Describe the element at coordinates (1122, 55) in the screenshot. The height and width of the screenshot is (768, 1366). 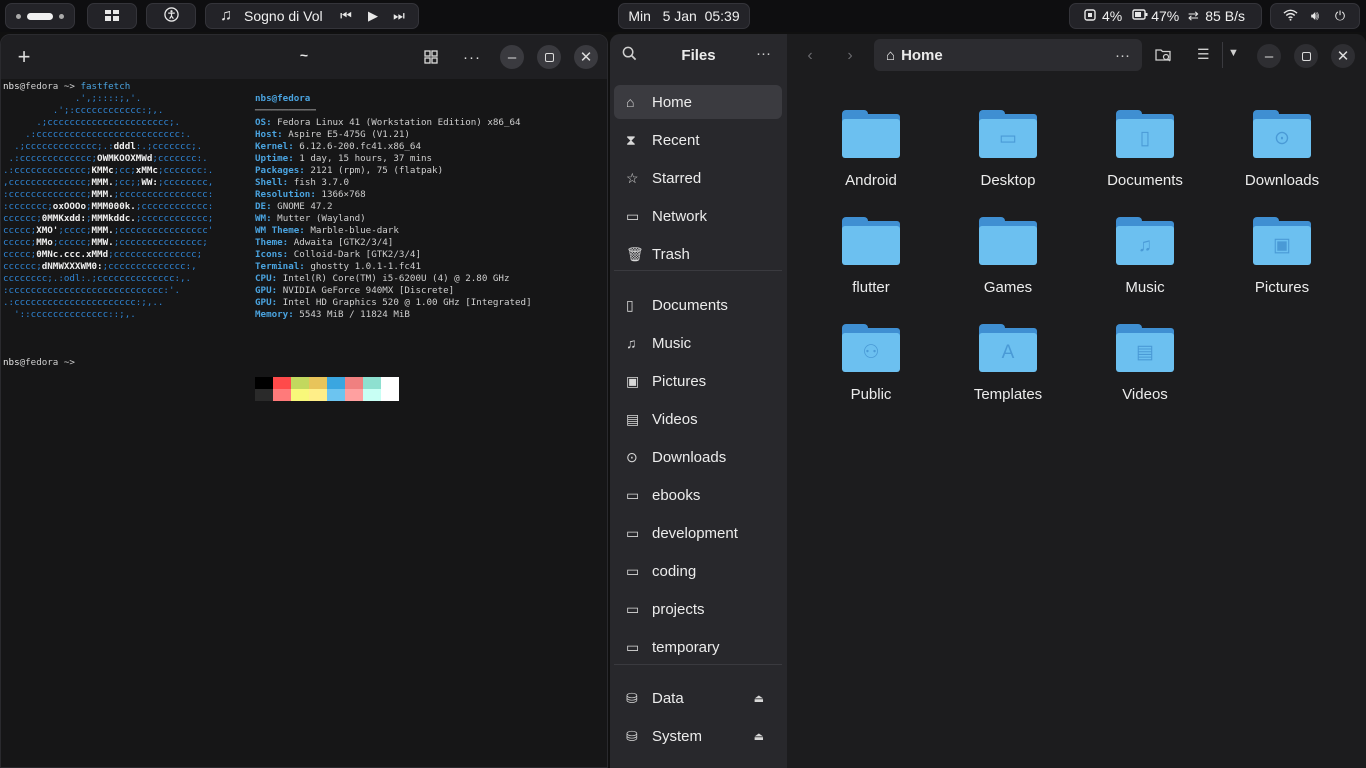
I see `path-menu-button: ···` at that location.